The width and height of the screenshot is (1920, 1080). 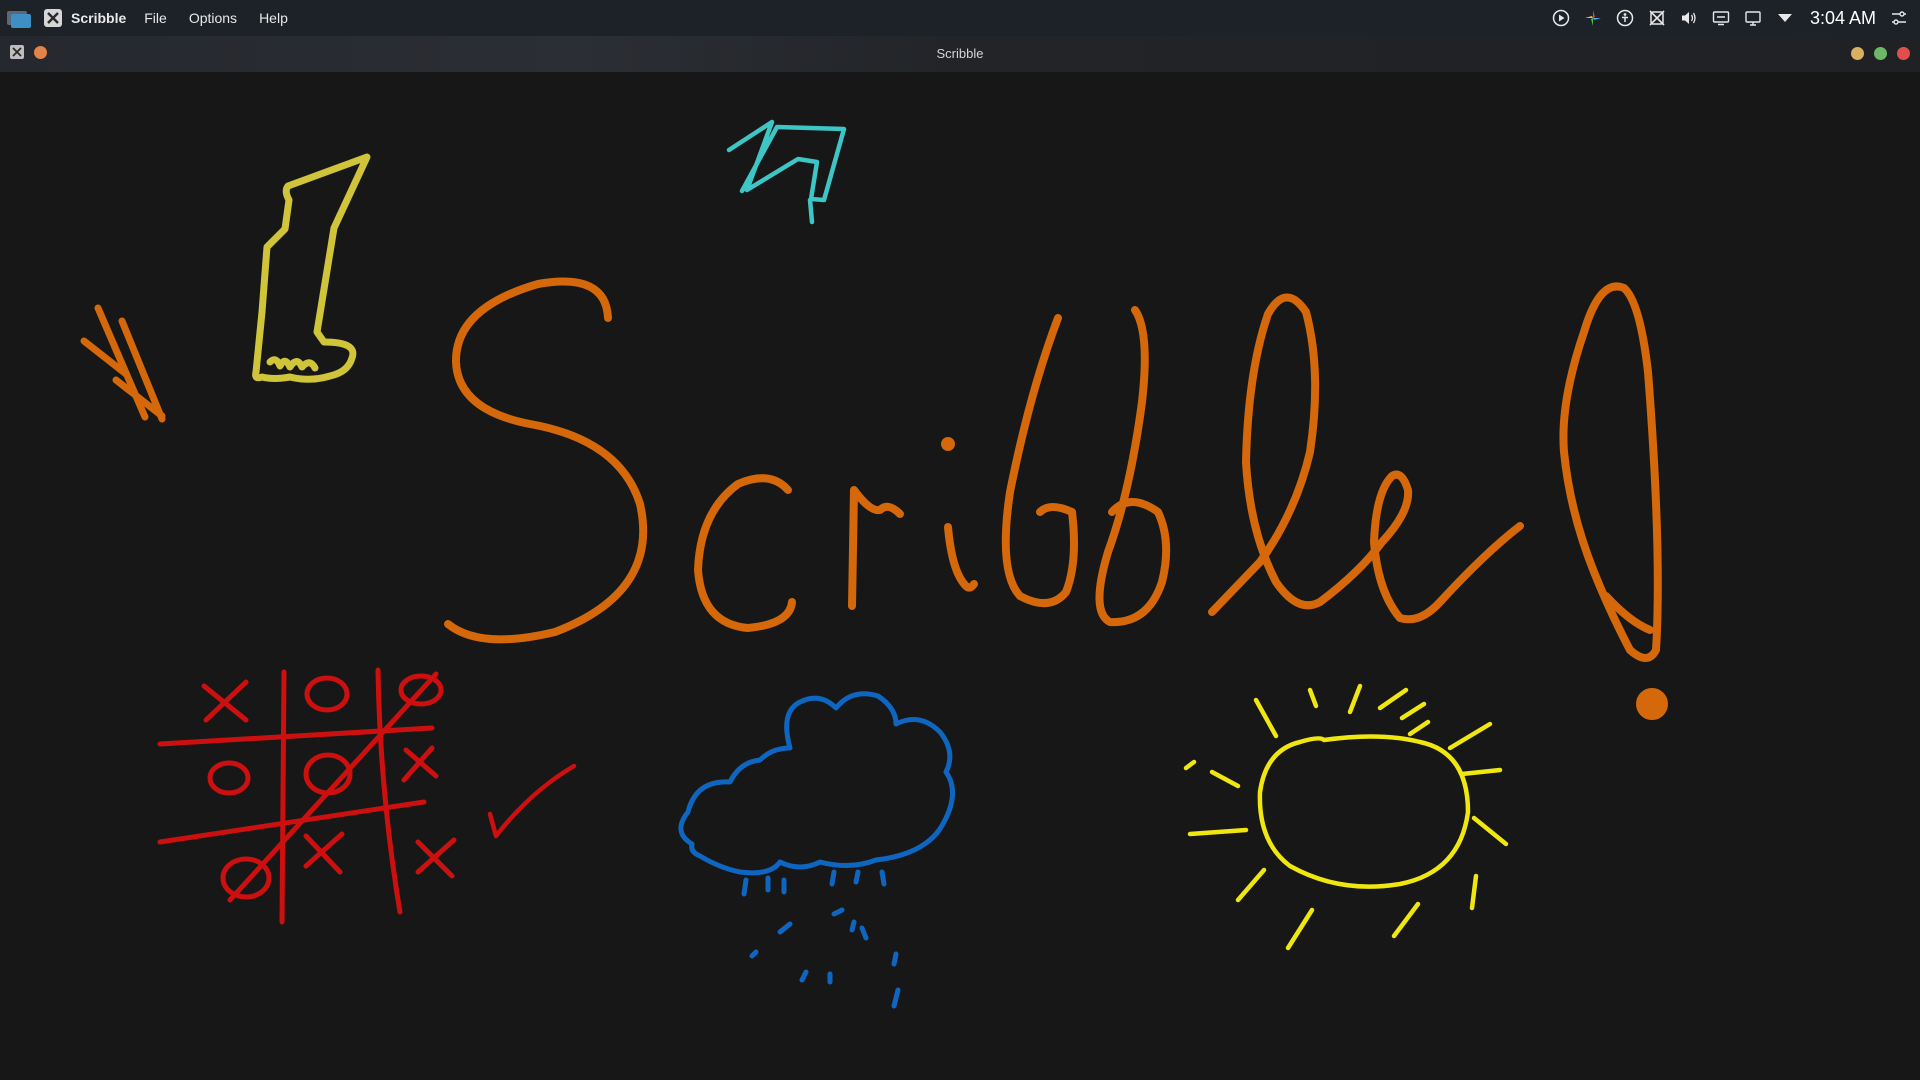 What do you see at coordinates (213, 18) in the screenshot?
I see `menu-options: Options` at bounding box center [213, 18].